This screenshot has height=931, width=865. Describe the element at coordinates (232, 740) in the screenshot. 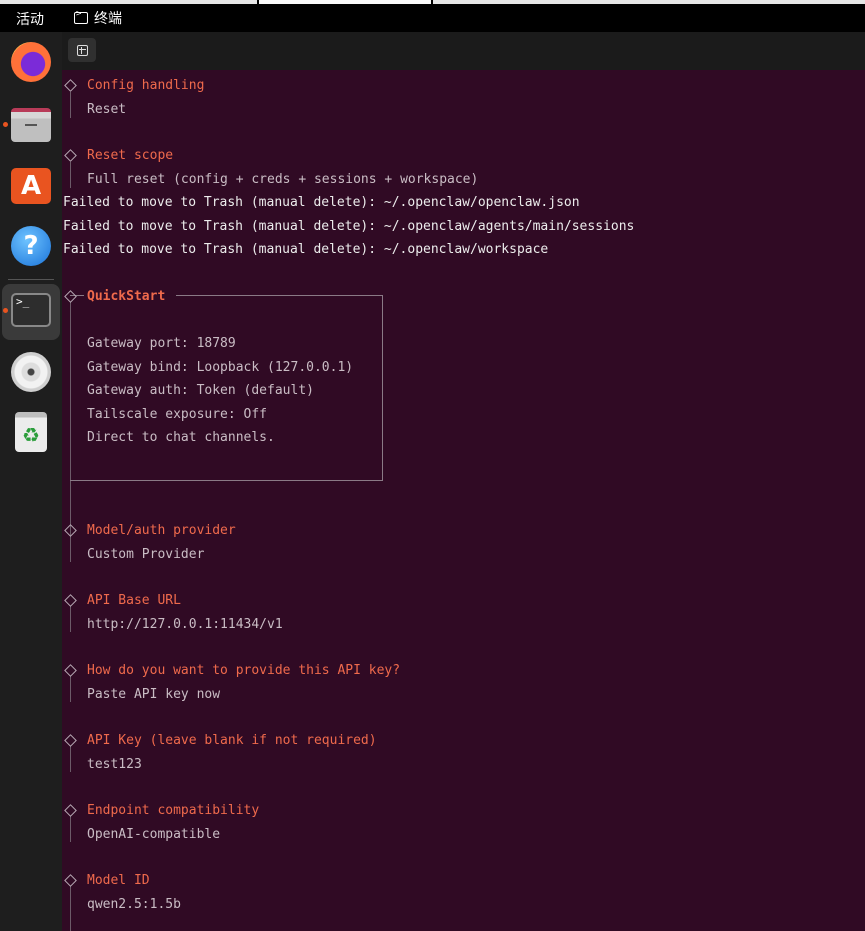

I see `prompt-label: API Key (leave blank if not required)` at that location.